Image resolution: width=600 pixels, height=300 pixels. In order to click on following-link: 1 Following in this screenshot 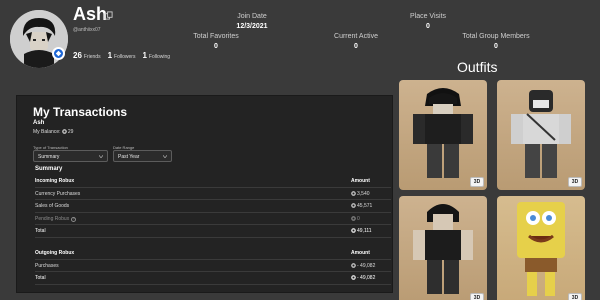, I will do `click(156, 55)`.